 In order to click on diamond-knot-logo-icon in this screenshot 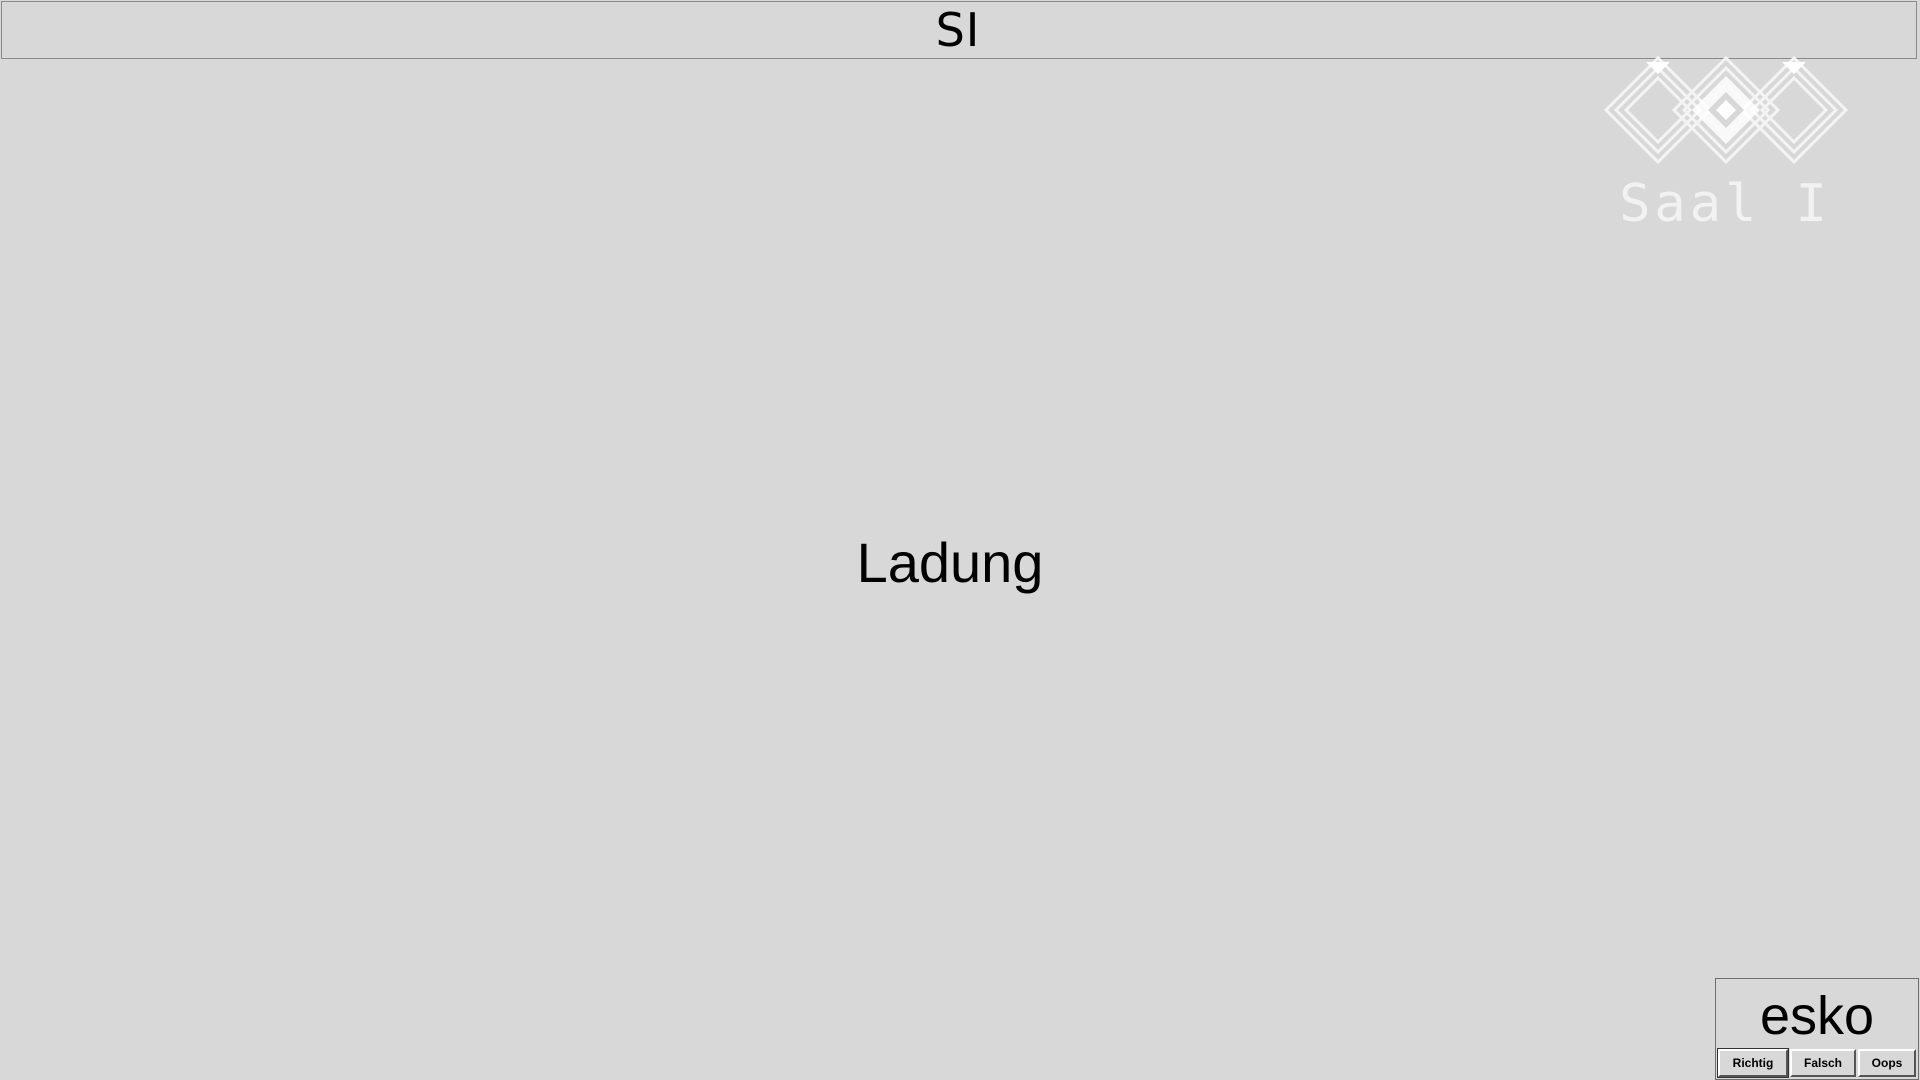, I will do `click(1726, 110)`.